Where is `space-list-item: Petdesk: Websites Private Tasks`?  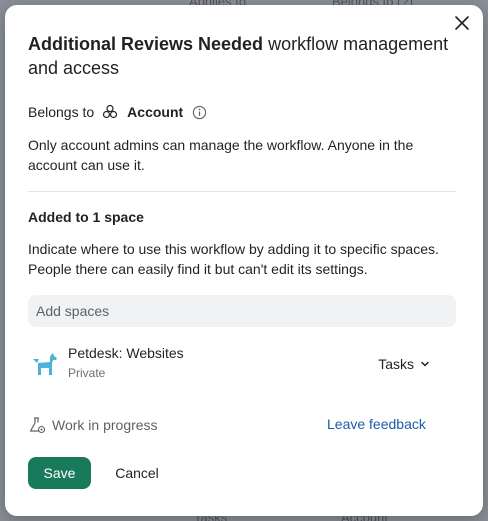 space-list-item: Petdesk: Websites Private Tasks is located at coordinates (242, 365).